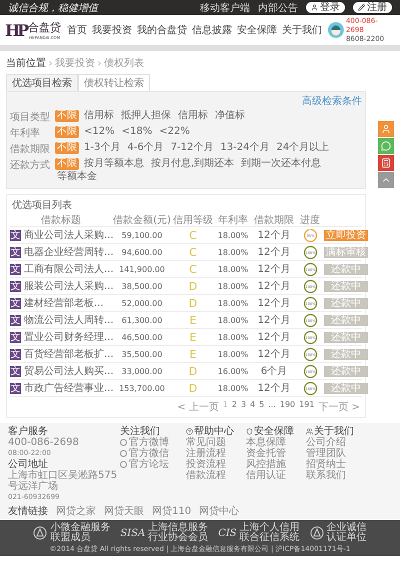 The width and height of the screenshot is (400, 573). Describe the element at coordinates (174, 132) in the screenshot. I see `filter-option: <22%` at that location.